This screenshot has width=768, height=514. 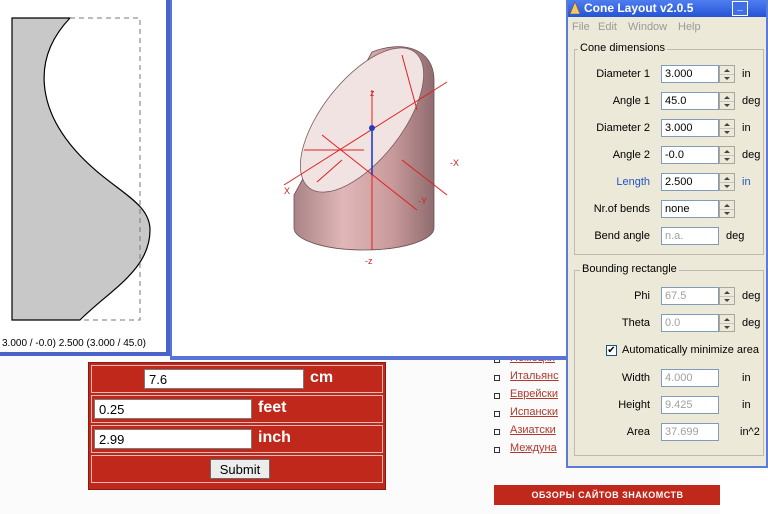 What do you see at coordinates (642, 296) in the screenshot?
I see `phi-label: Phi` at bounding box center [642, 296].